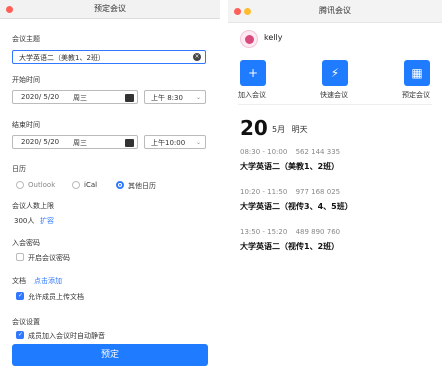  What do you see at coordinates (120, 185) in the screenshot?
I see `calendar-other-radio` at bounding box center [120, 185].